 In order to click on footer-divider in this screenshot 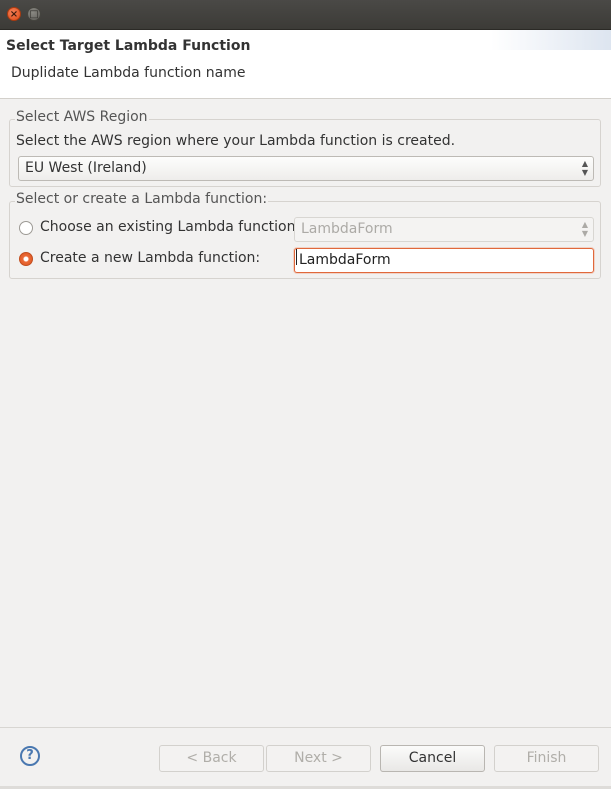, I will do `click(305, 727)`.